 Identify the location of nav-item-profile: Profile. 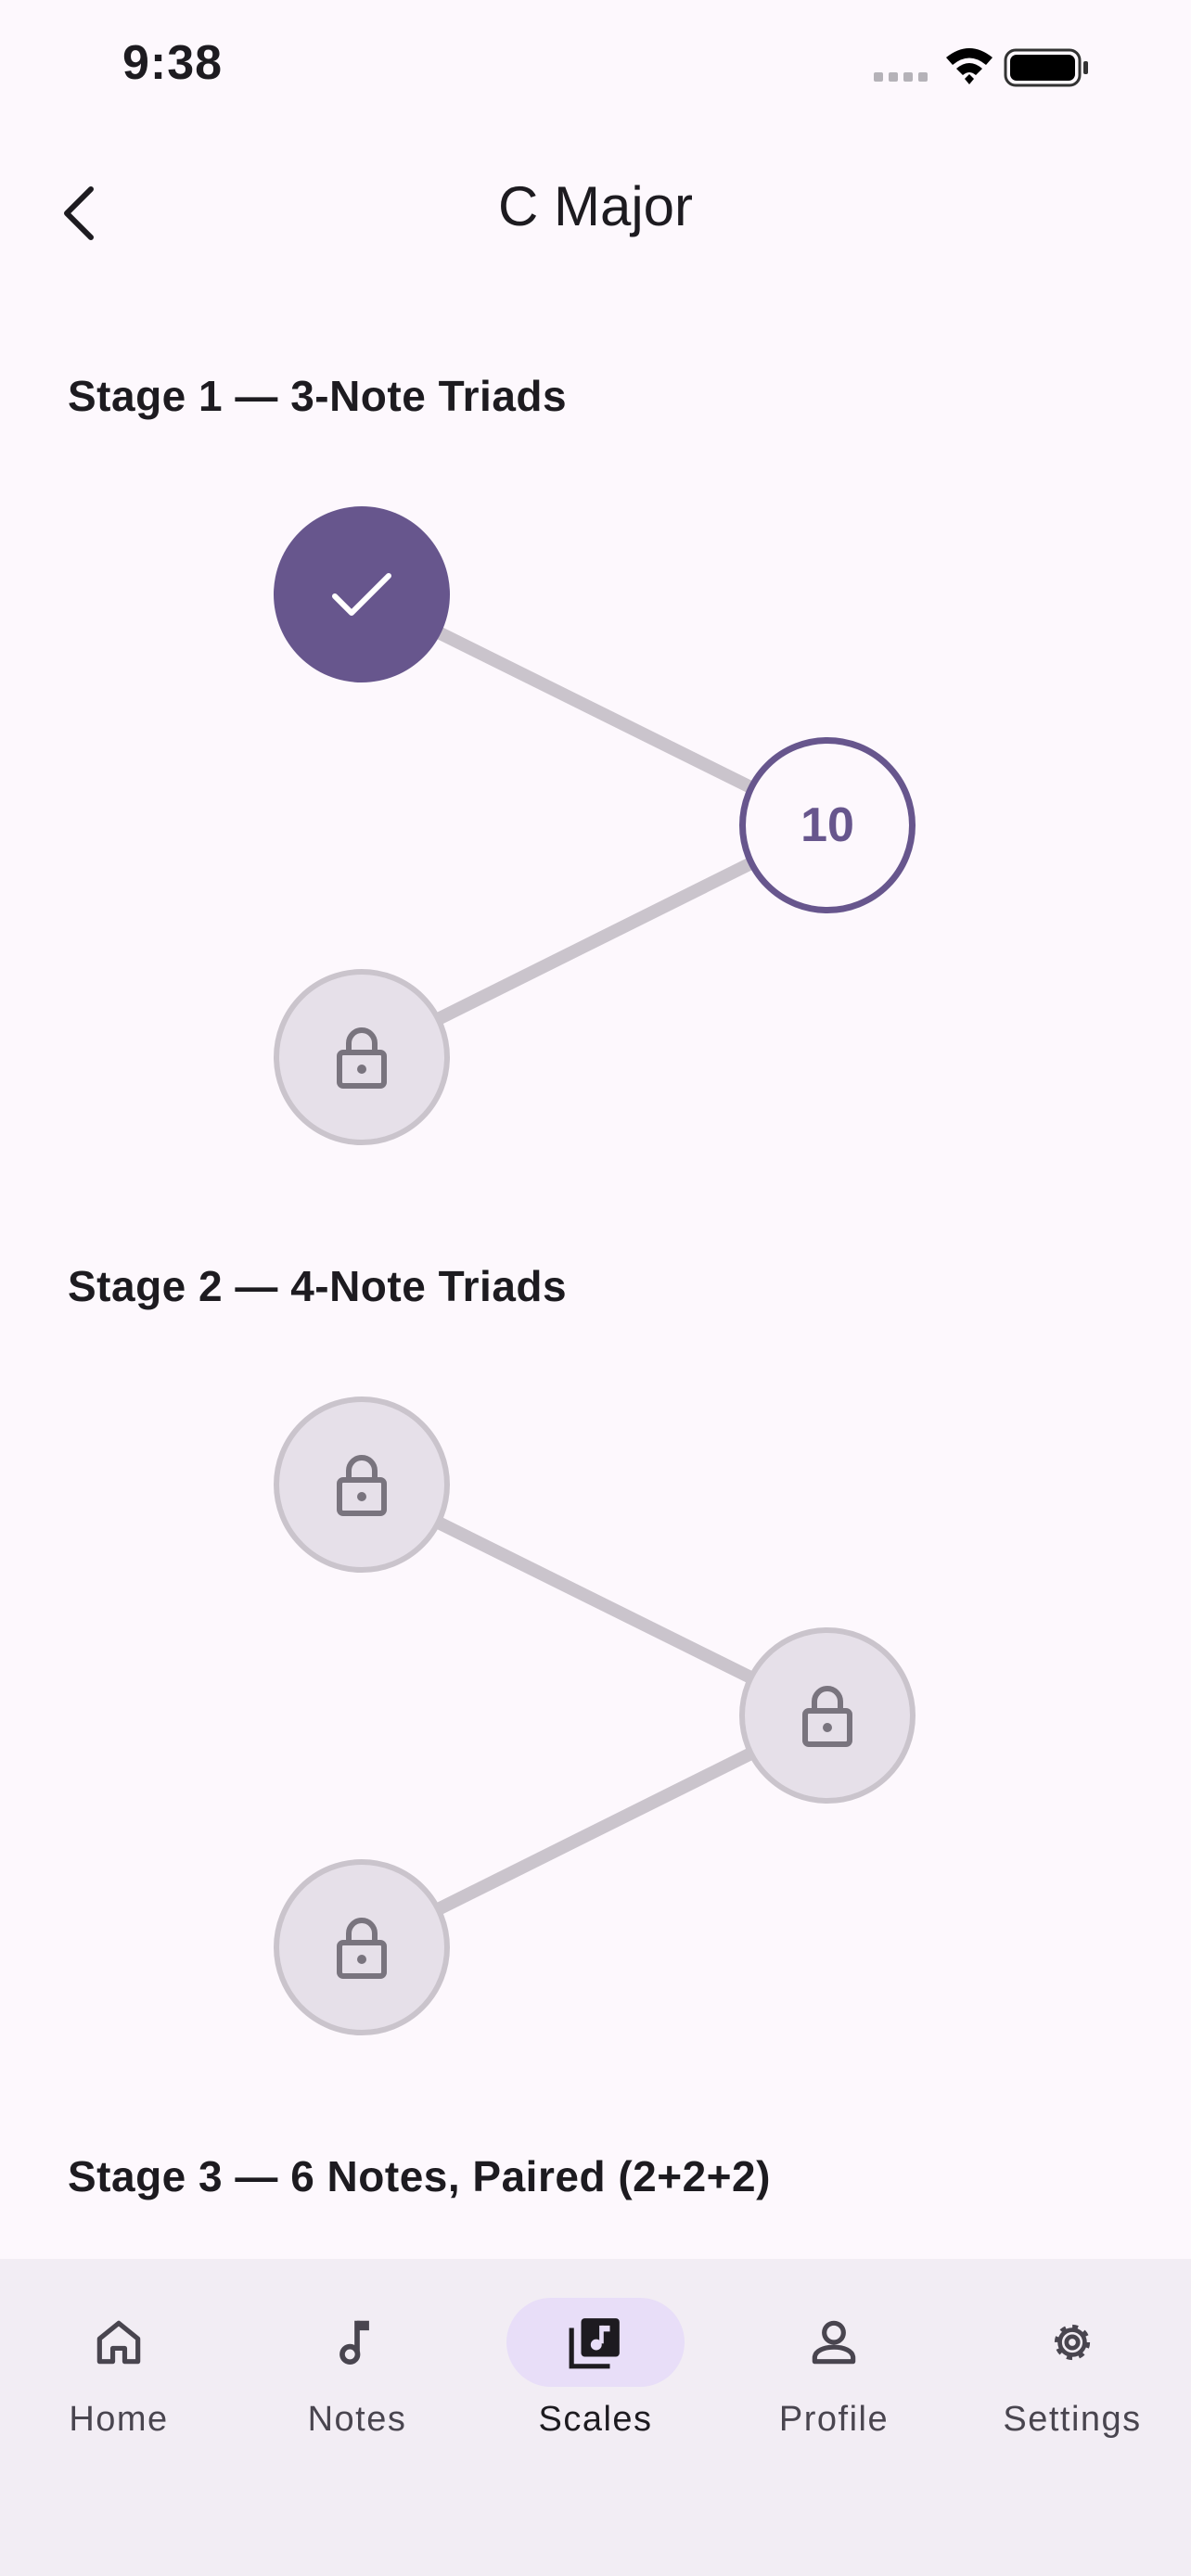
(834, 2366).